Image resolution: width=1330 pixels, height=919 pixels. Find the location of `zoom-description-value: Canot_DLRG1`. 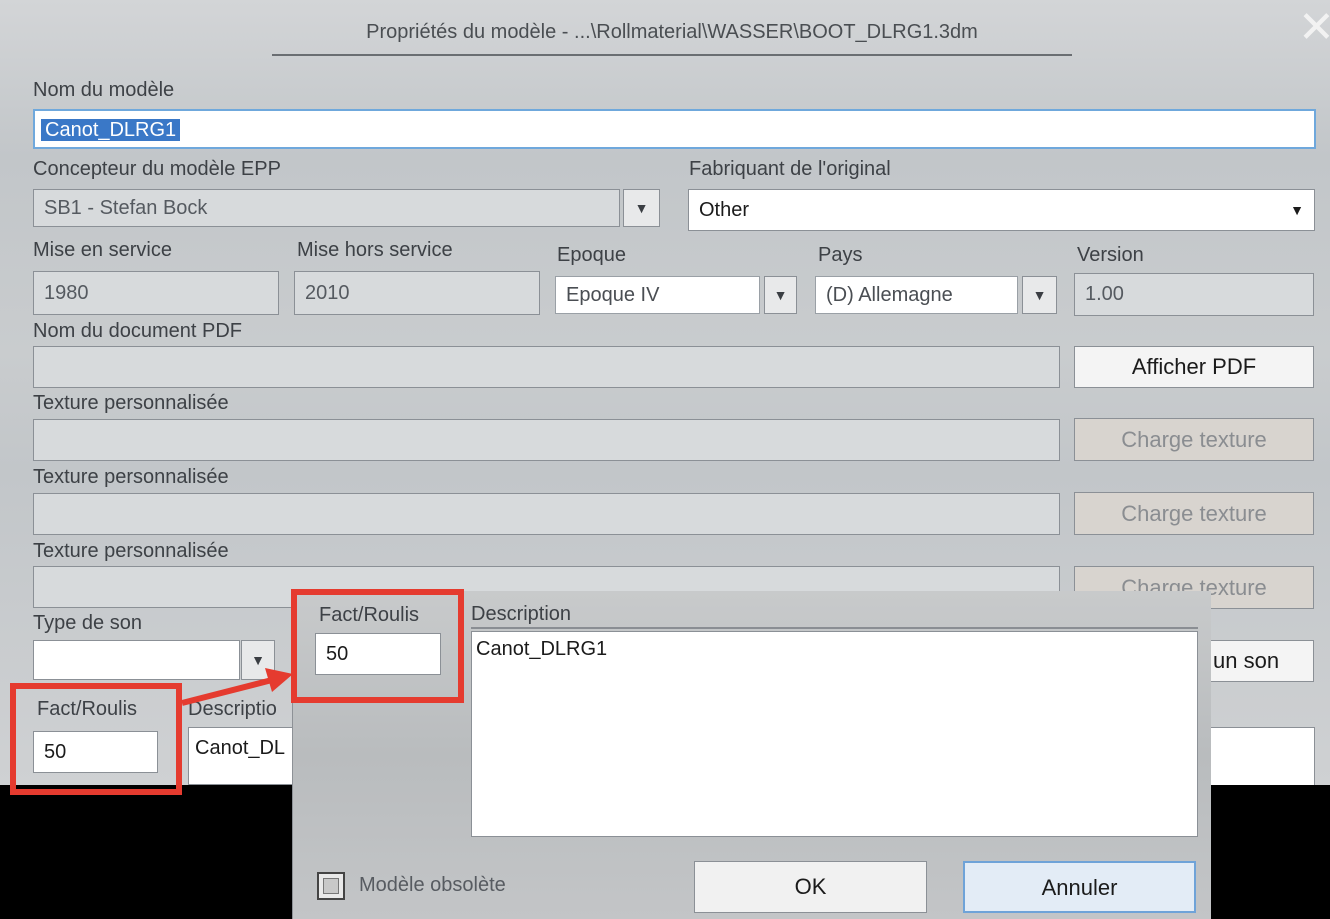

zoom-description-value: Canot_DLRG1 is located at coordinates (542, 649).